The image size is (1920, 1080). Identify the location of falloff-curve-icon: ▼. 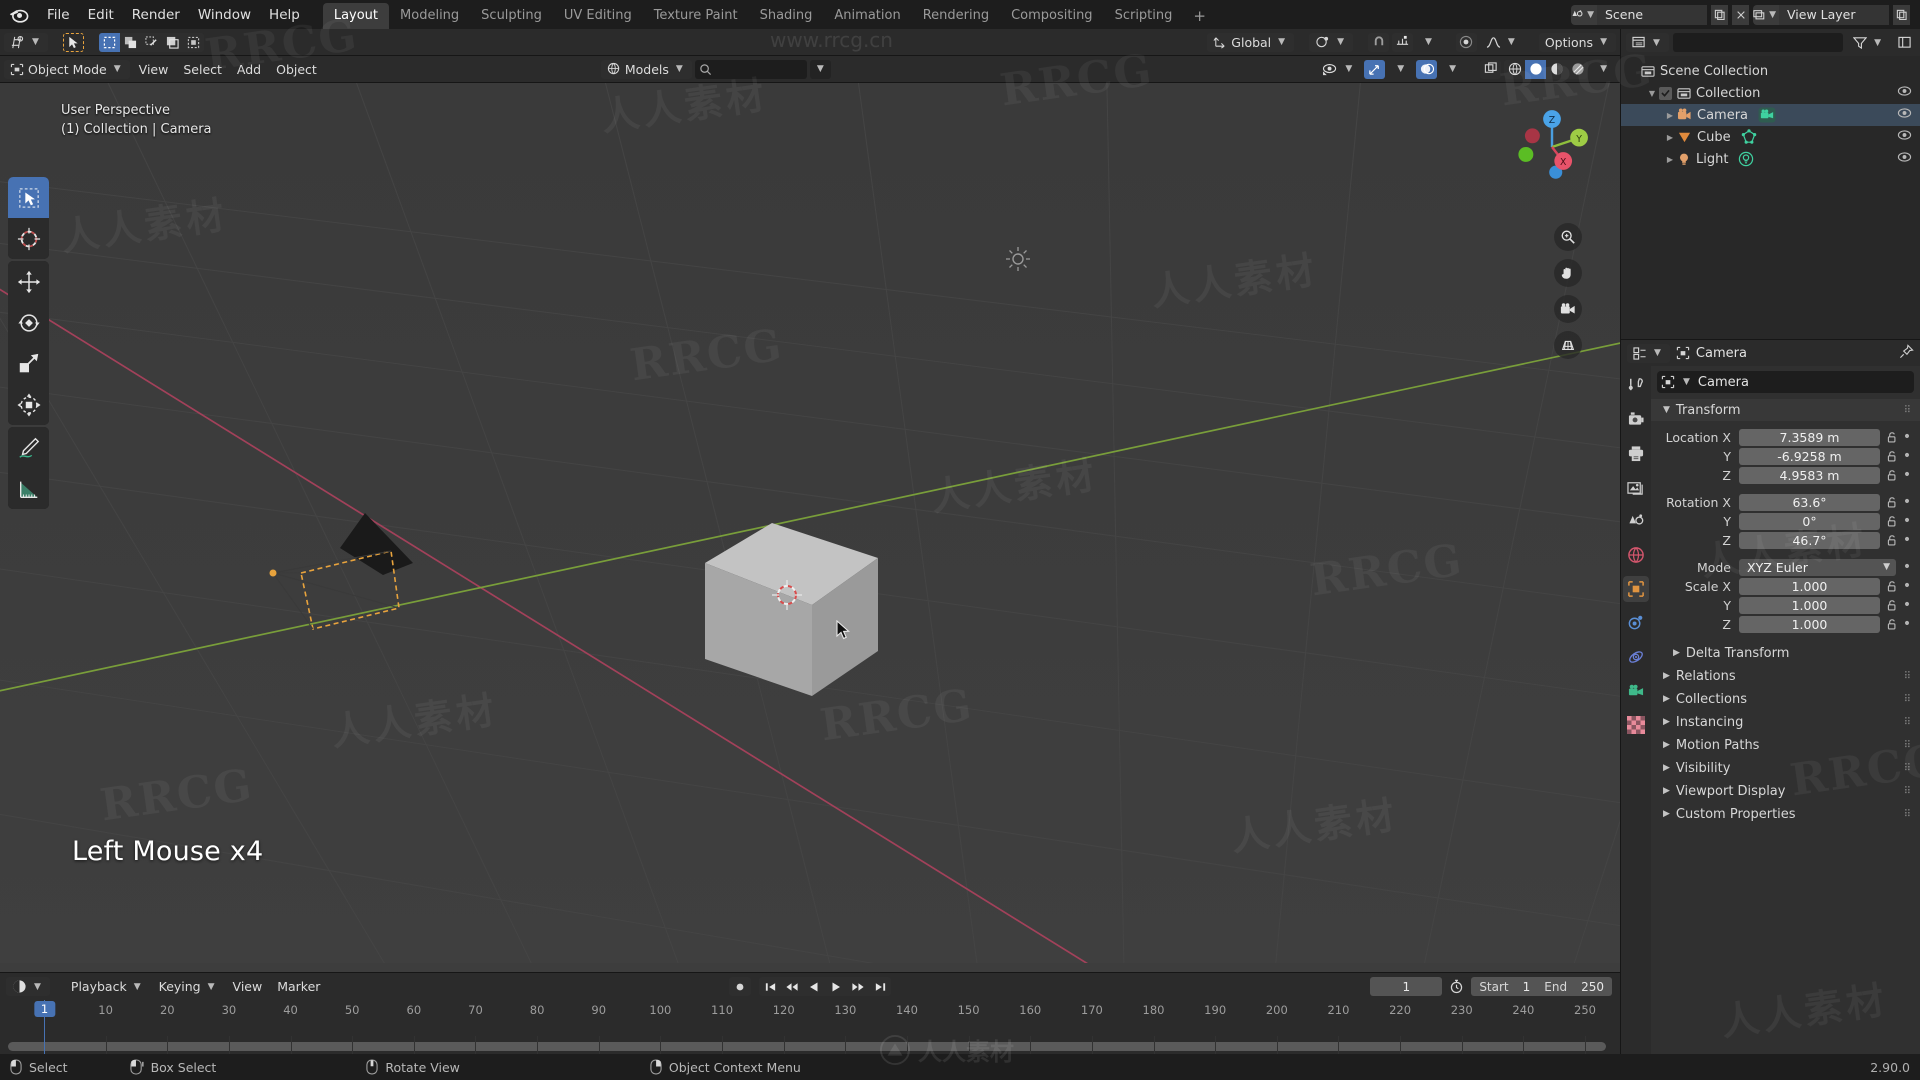
(1502, 42).